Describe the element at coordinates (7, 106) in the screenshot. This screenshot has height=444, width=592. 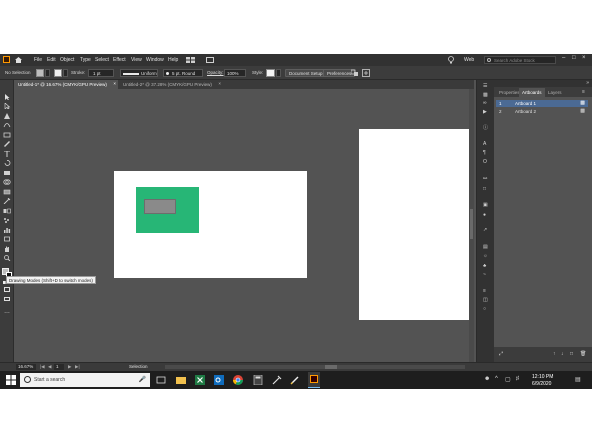
I see `direct-selection-tool-icon` at that location.